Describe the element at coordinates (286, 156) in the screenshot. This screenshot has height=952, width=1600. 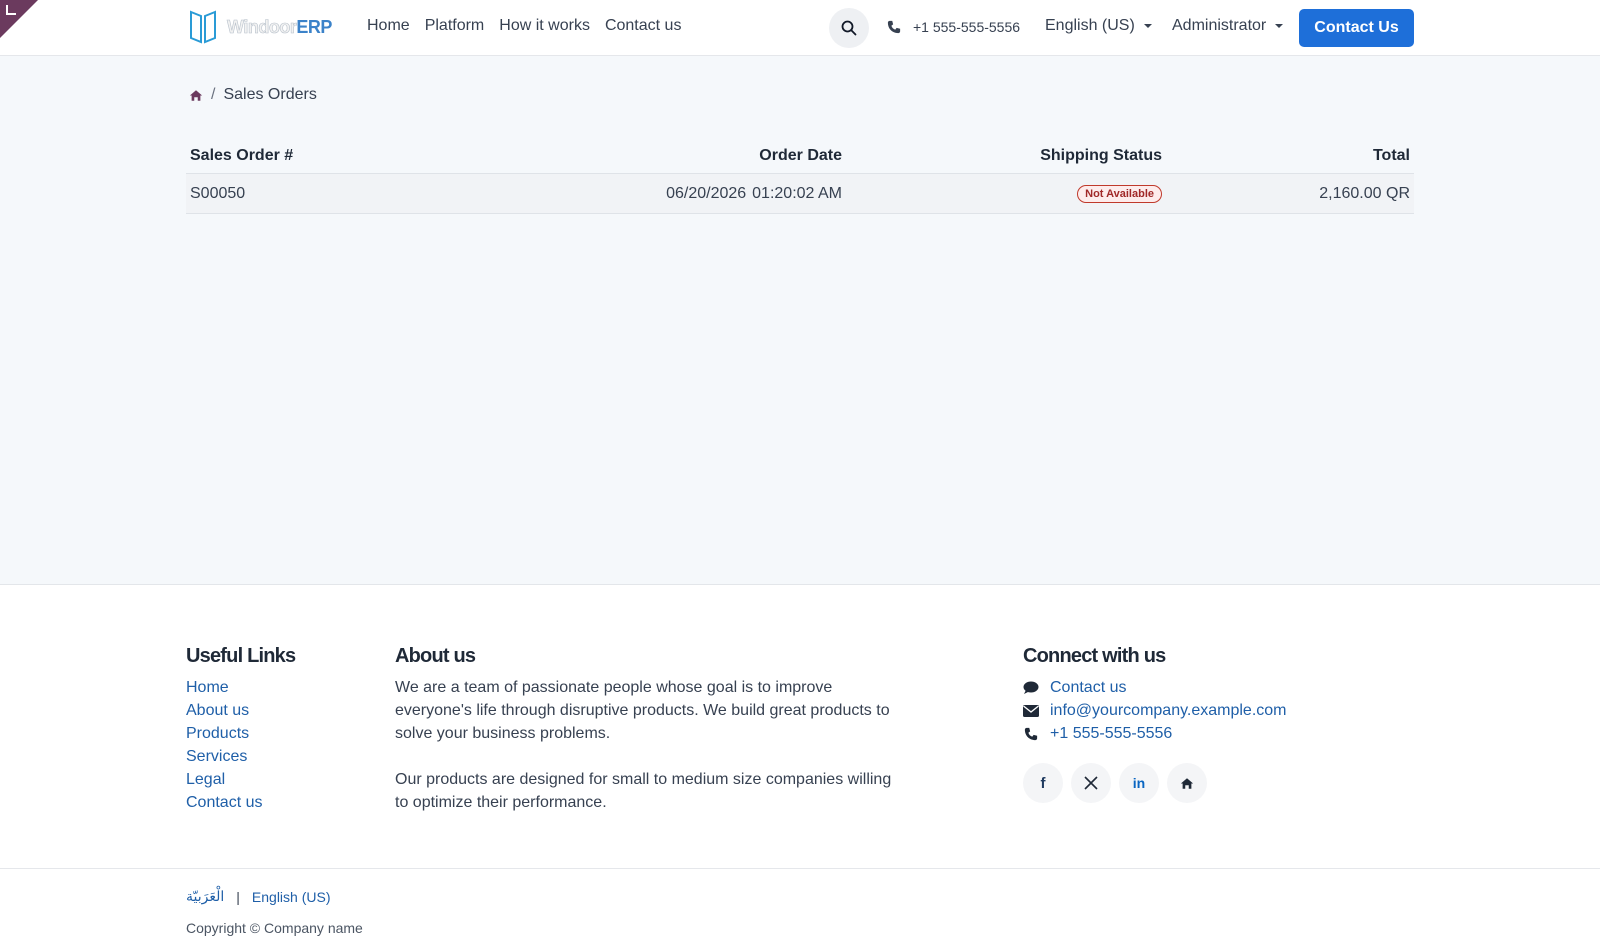
I see `col-header-order-number: Sales Order #` at that location.